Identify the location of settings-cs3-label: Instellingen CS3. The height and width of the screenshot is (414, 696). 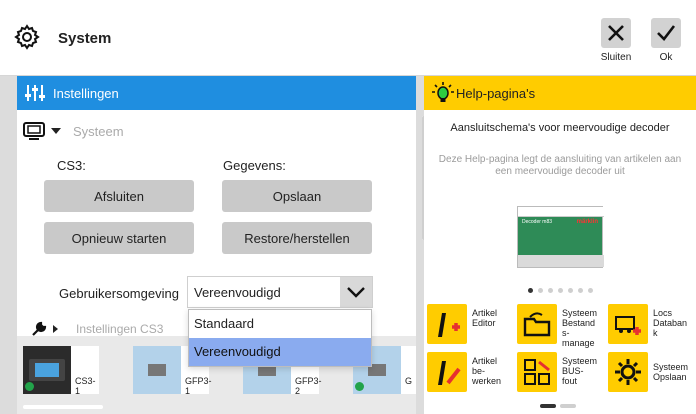
(120, 329).